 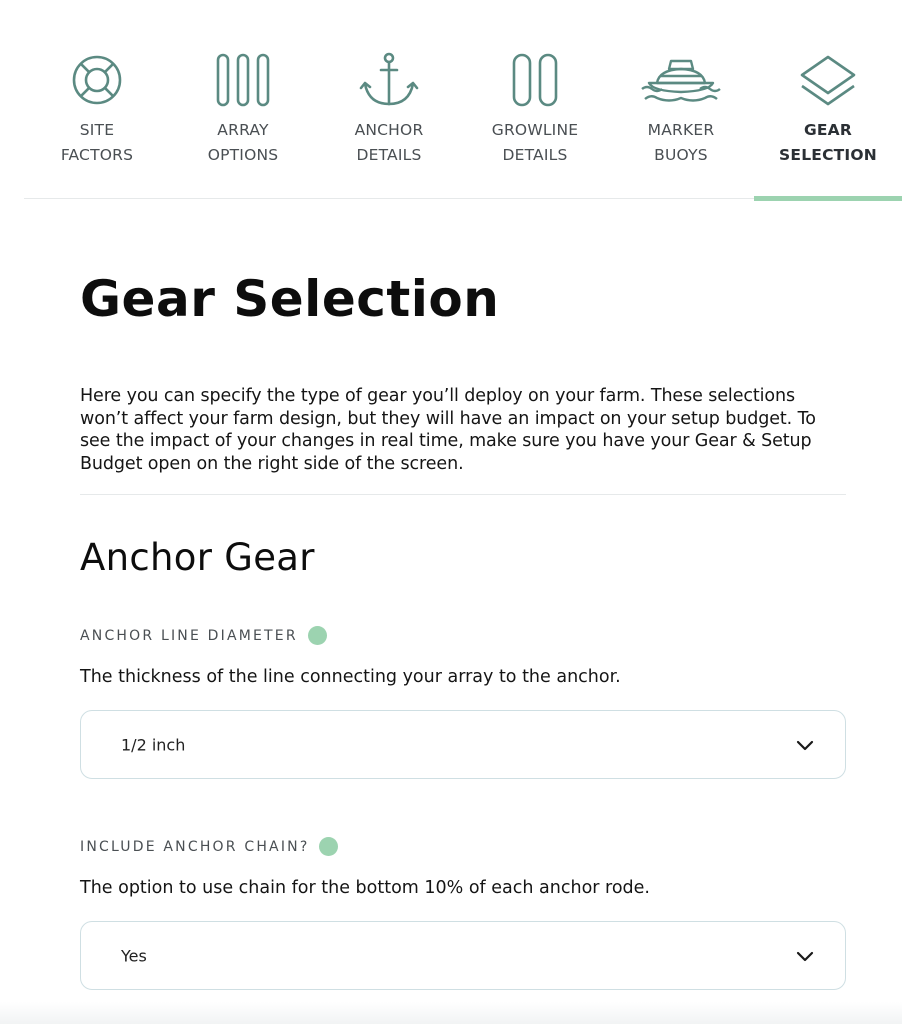 What do you see at coordinates (389, 80) in the screenshot?
I see `anchor-icon` at bounding box center [389, 80].